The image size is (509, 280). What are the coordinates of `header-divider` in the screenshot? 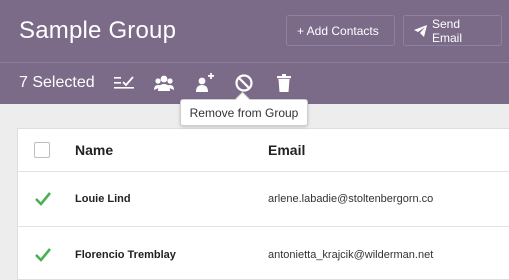 It's located at (254, 62).